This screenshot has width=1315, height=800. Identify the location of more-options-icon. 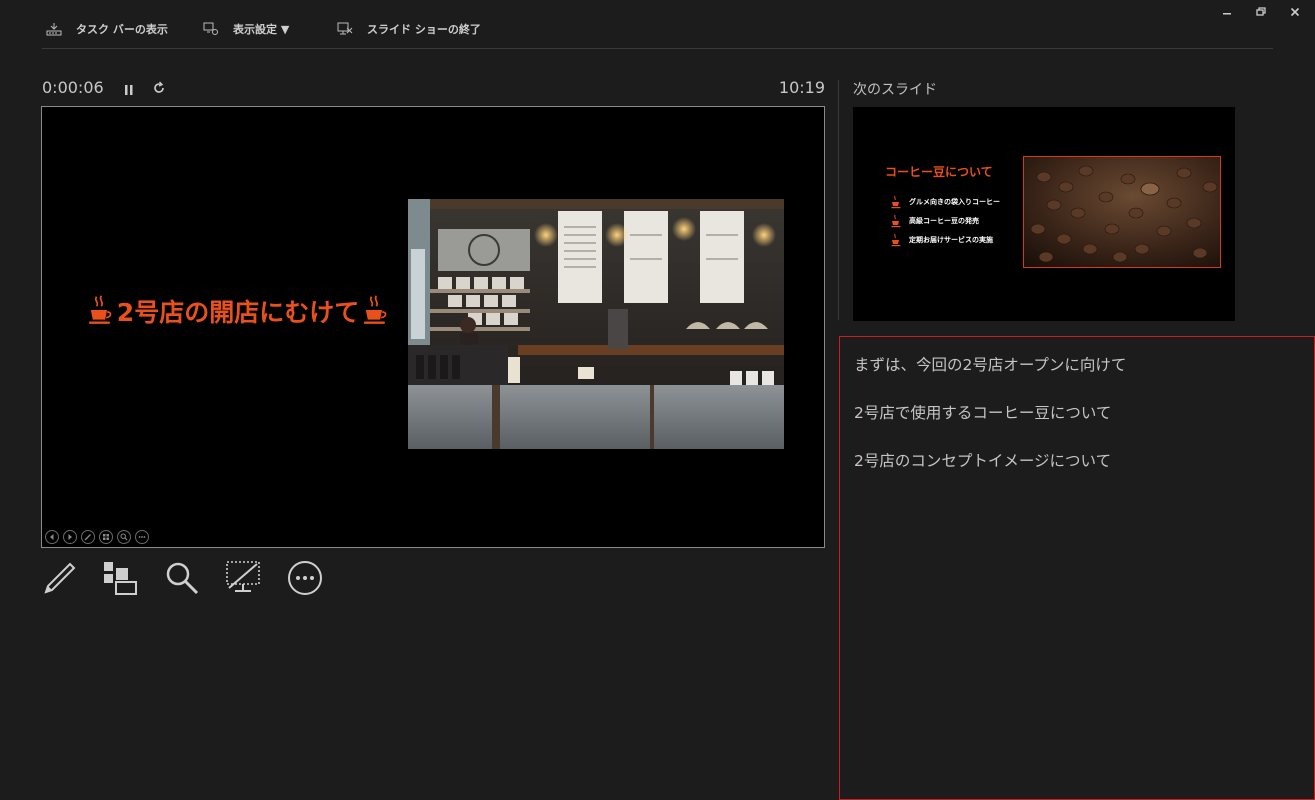
(305, 578).